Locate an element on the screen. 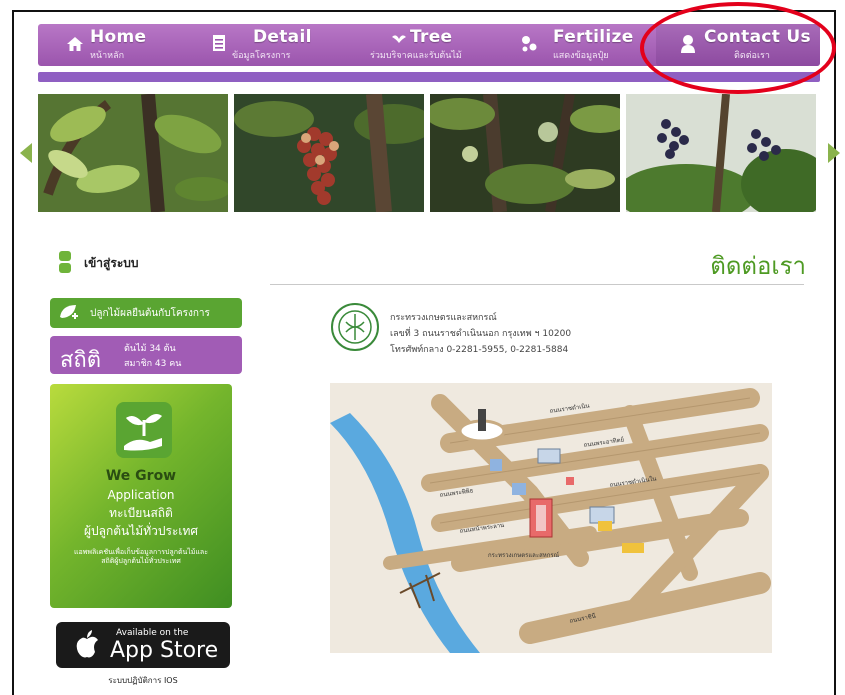  org-phone: โทรศัพท์กลาง 0-2281-5955, 0-2281-5884 is located at coordinates (479, 350).